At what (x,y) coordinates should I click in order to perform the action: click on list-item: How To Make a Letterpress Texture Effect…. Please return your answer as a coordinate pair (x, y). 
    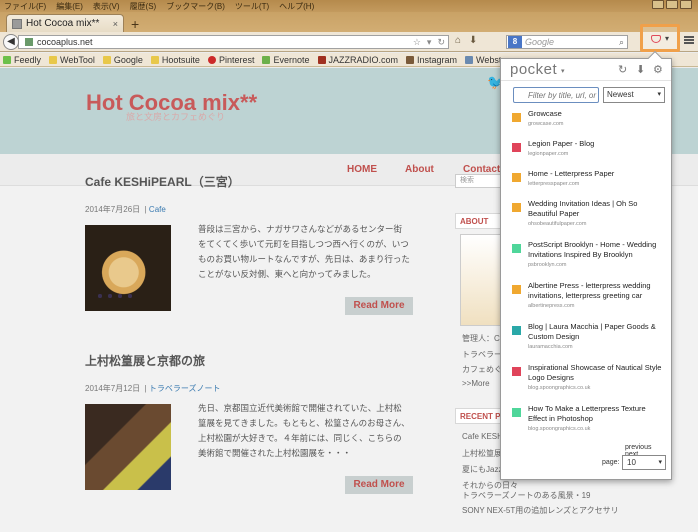
    Looking at the image, I should click on (586, 424).